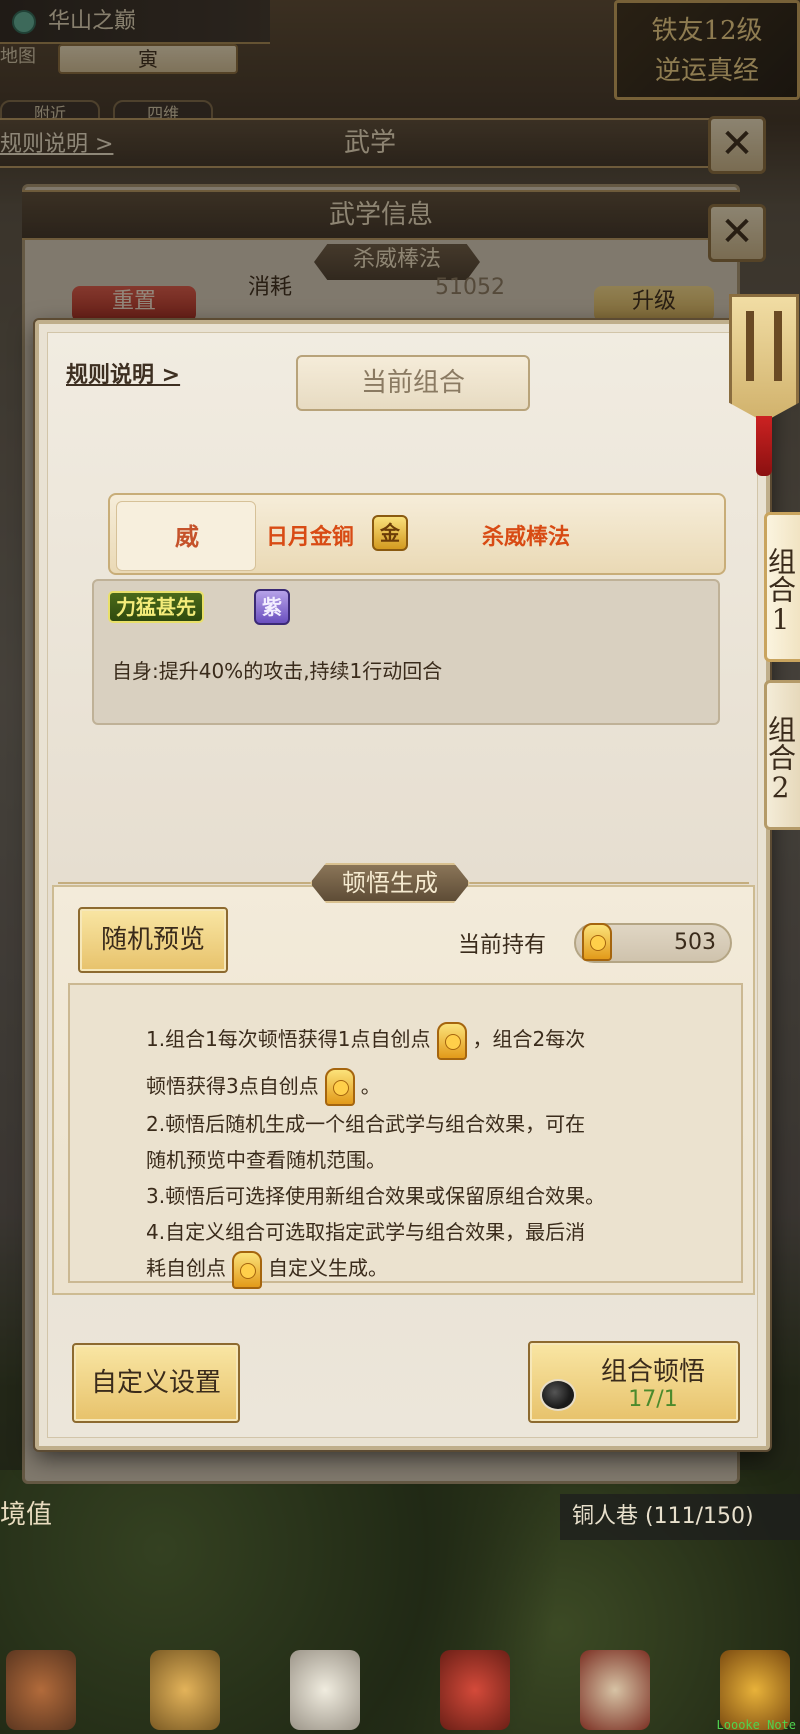 This screenshot has height=1734, width=800. I want to click on dock-book-icon, so click(615, 1690).